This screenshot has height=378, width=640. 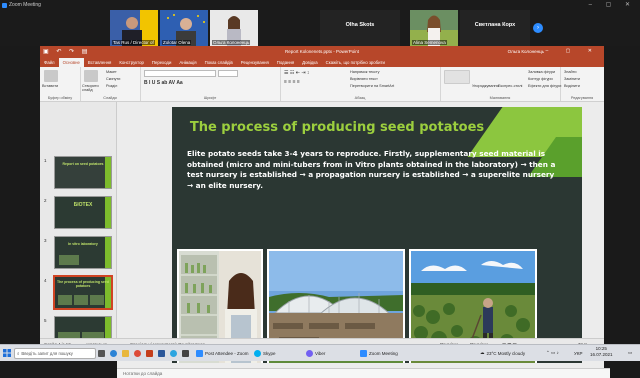 I want to click on paste-icon, so click(x=51, y=76).